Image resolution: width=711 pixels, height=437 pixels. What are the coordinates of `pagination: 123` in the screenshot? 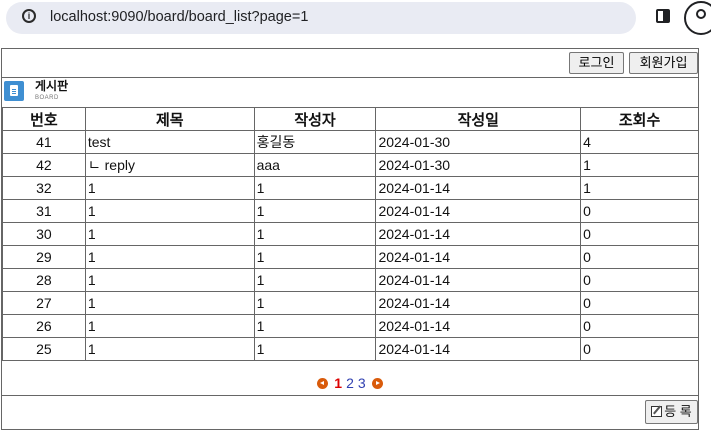 It's located at (350, 383).